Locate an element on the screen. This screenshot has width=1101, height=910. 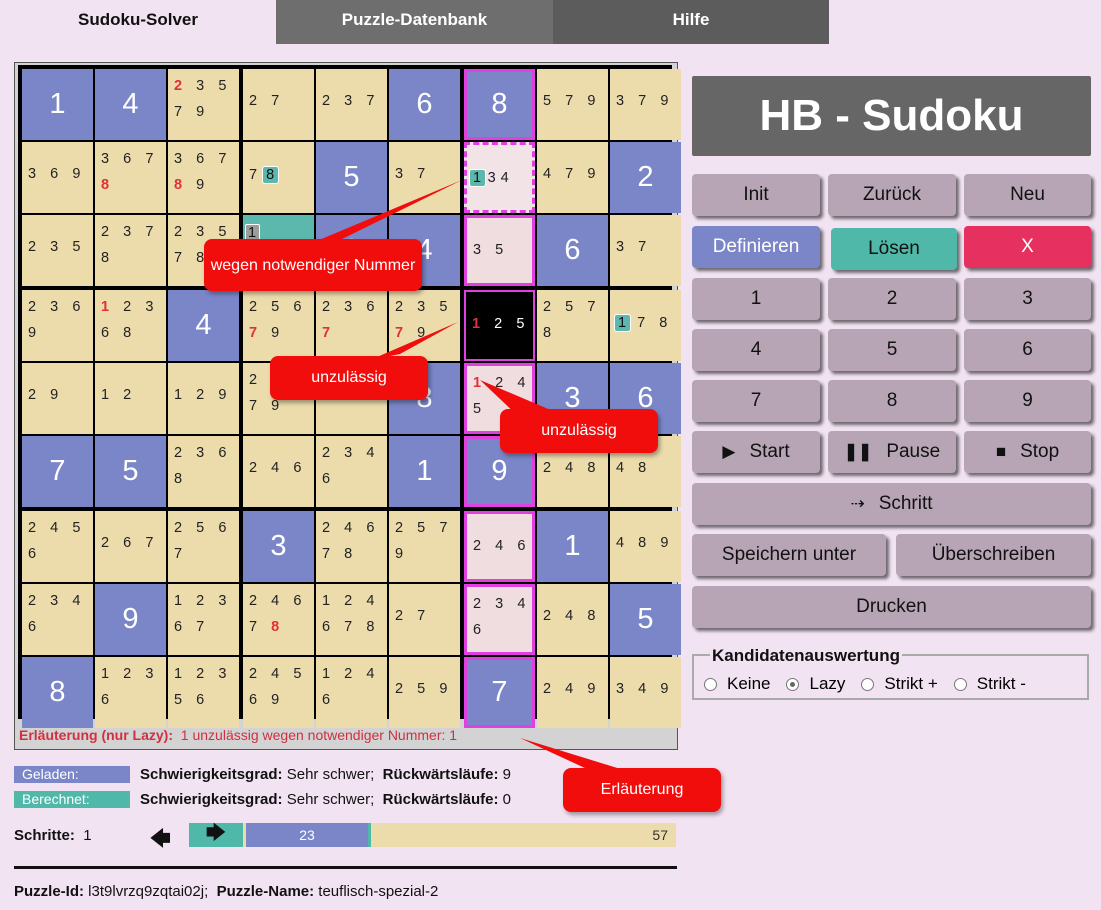
tab-sudoku-solver: Sudoku-Solver is located at coordinates (138, 22).